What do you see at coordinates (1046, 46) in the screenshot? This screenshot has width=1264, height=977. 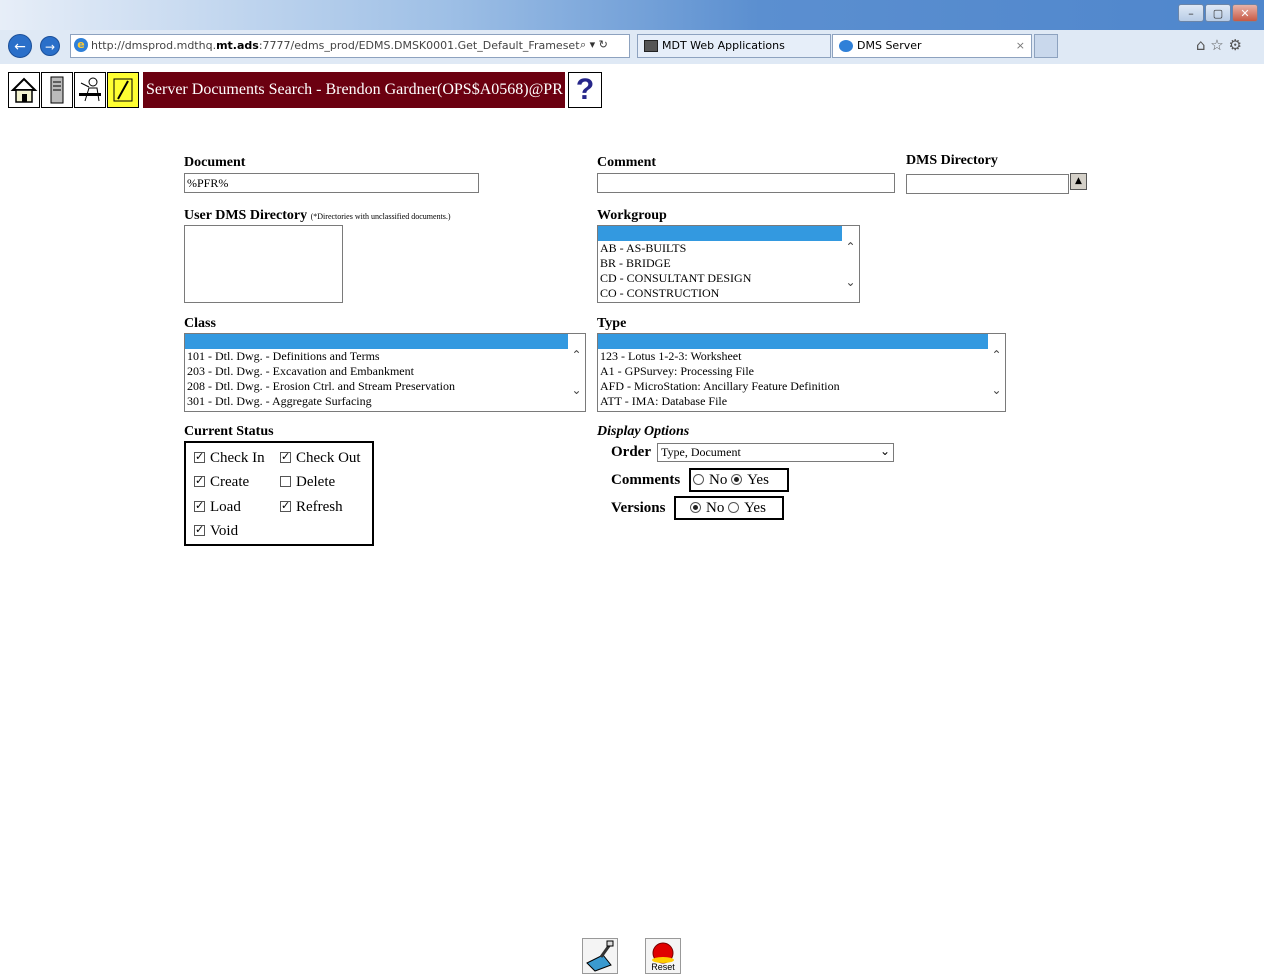 I see `new-tab-button` at bounding box center [1046, 46].